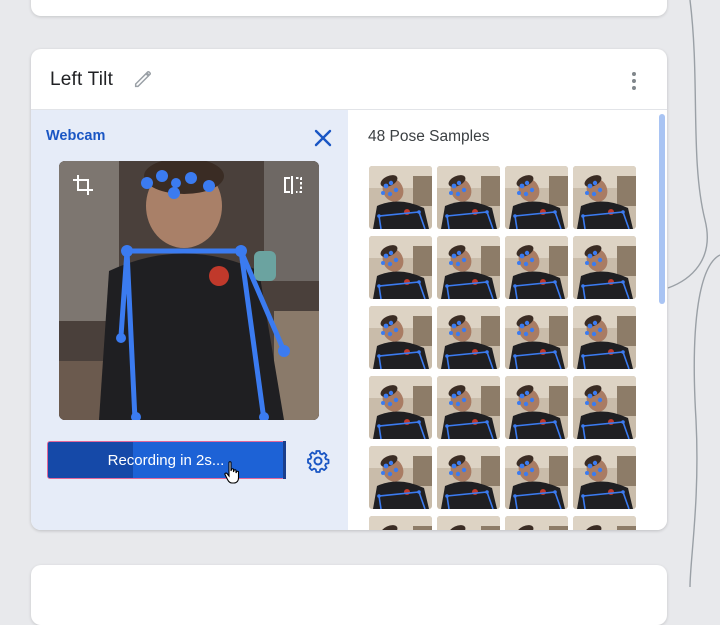 The image size is (720, 625). I want to click on close-icon, so click(323, 138).